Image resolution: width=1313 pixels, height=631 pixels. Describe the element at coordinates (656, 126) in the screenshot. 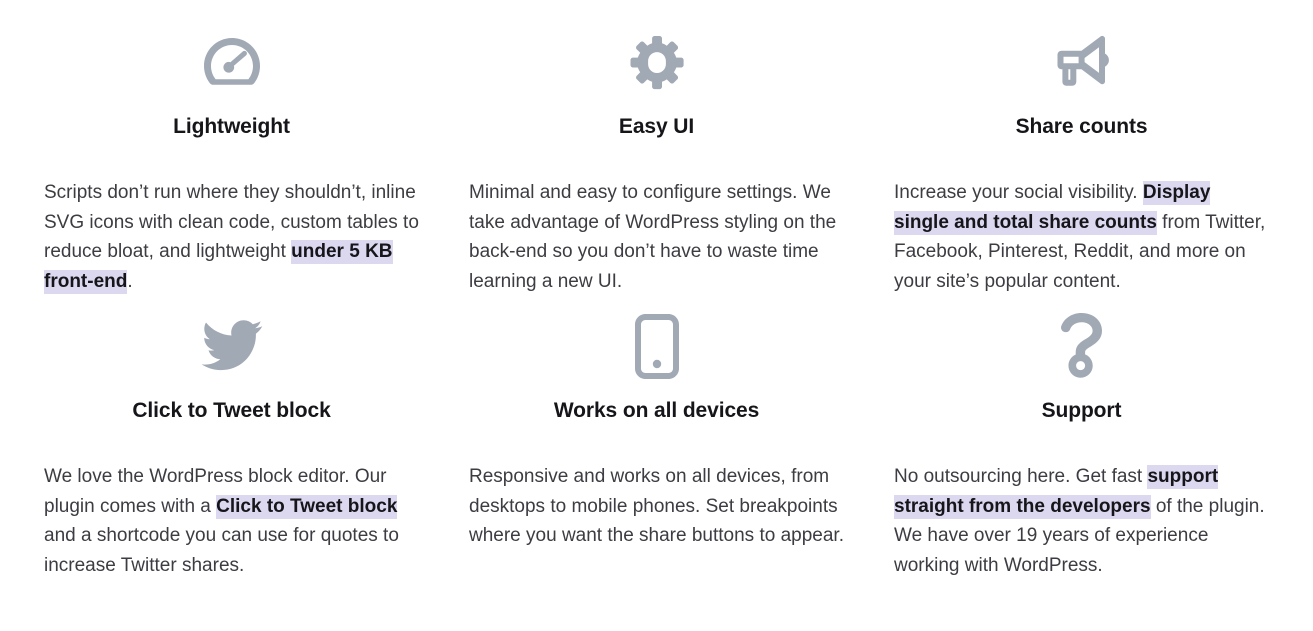

I see `feature-title: Easy UI` at that location.